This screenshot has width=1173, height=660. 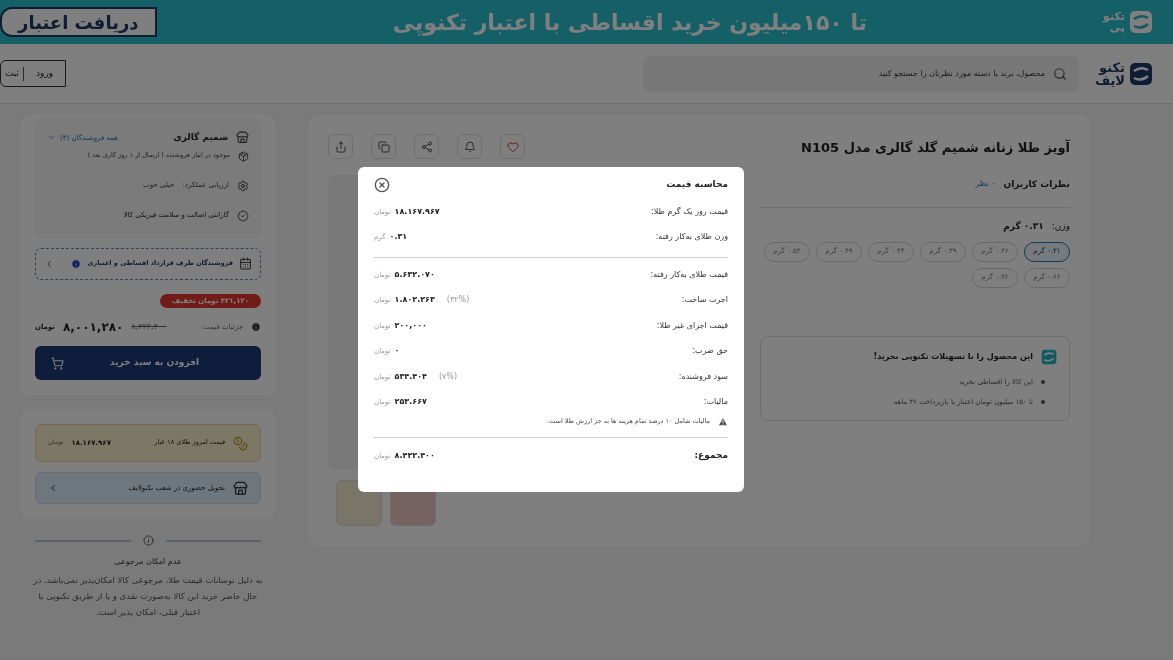 What do you see at coordinates (711, 456) in the screenshot?
I see `total-label: مجموع:` at bounding box center [711, 456].